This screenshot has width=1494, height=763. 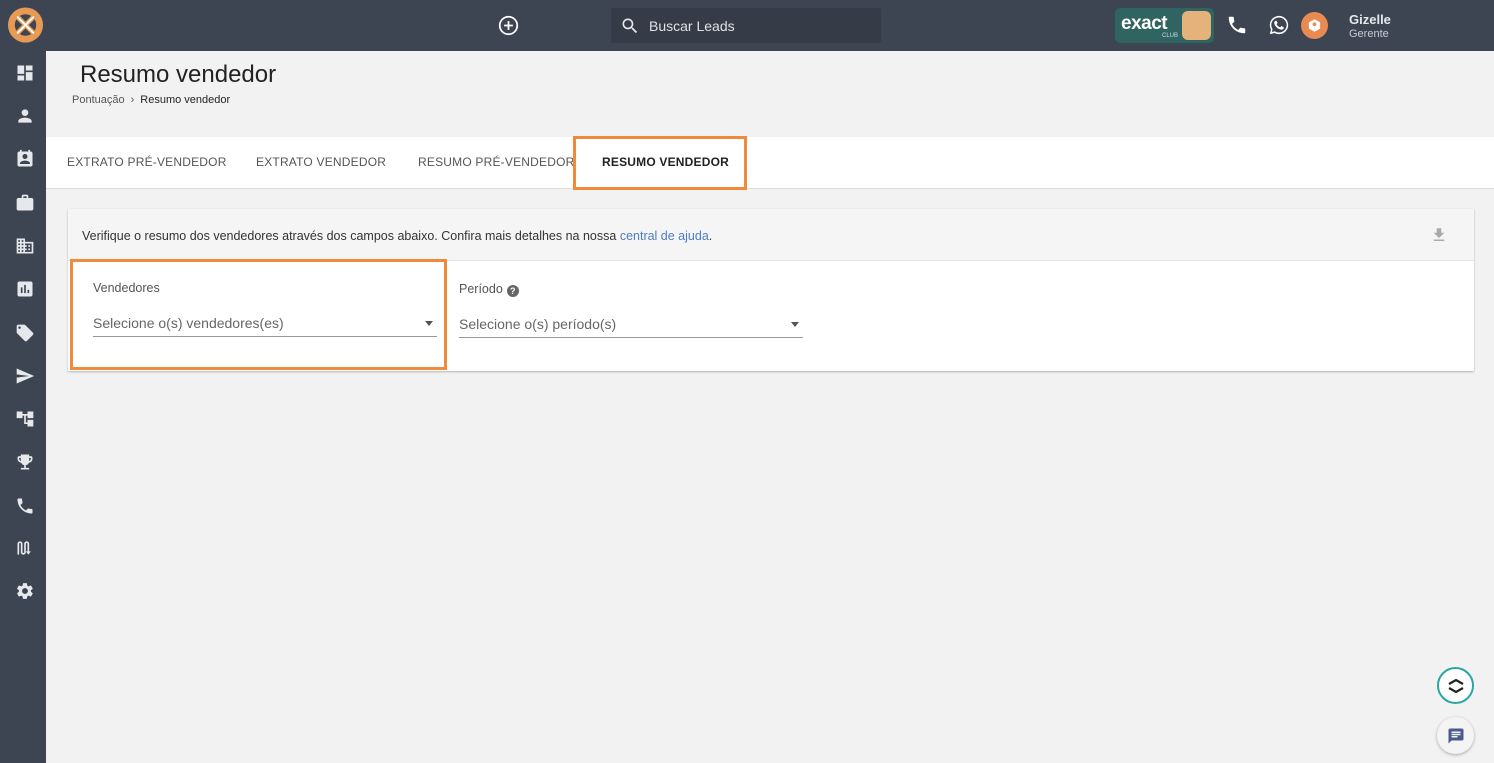 What do you see at coordinates (1279, 25) in the screenshot?
I see `whatsapp-icon` at bounding box center [1279, 25].